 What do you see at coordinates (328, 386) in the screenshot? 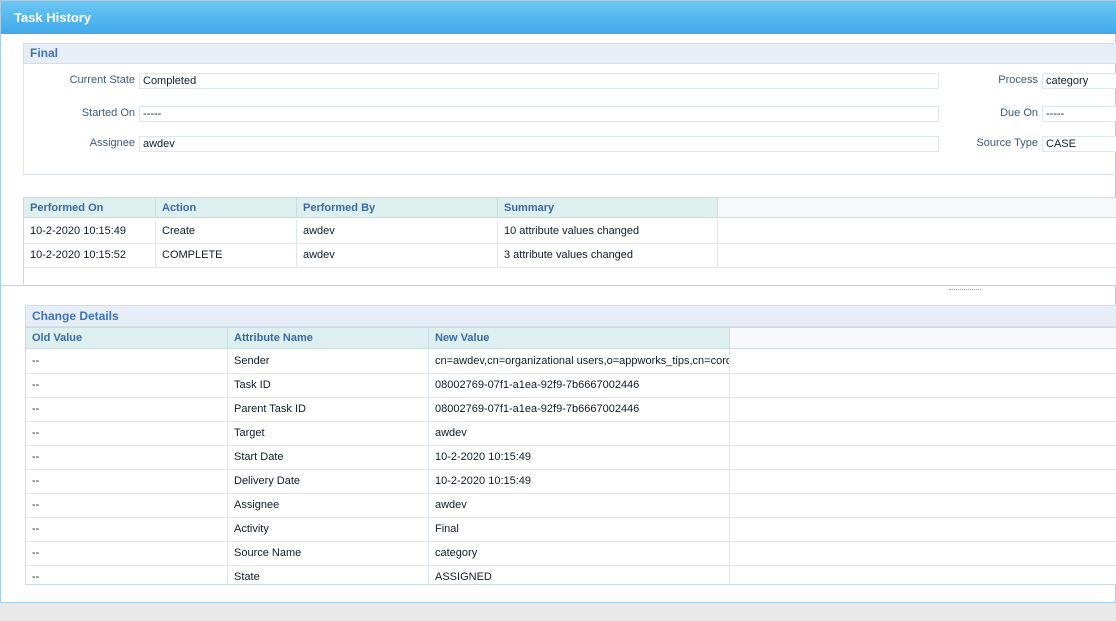
I see `attribute-name-cell: Task ID` at bounding box center [328, 386].